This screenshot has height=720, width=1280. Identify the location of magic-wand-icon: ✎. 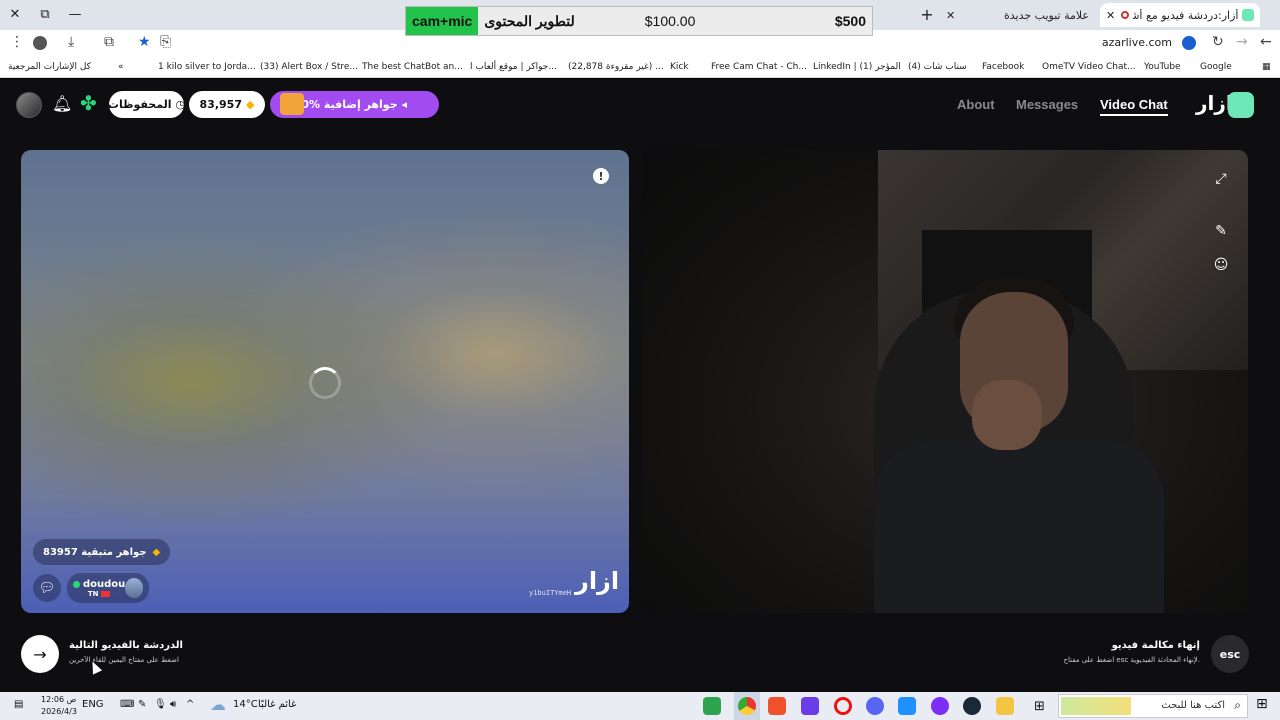
(1221, 231).